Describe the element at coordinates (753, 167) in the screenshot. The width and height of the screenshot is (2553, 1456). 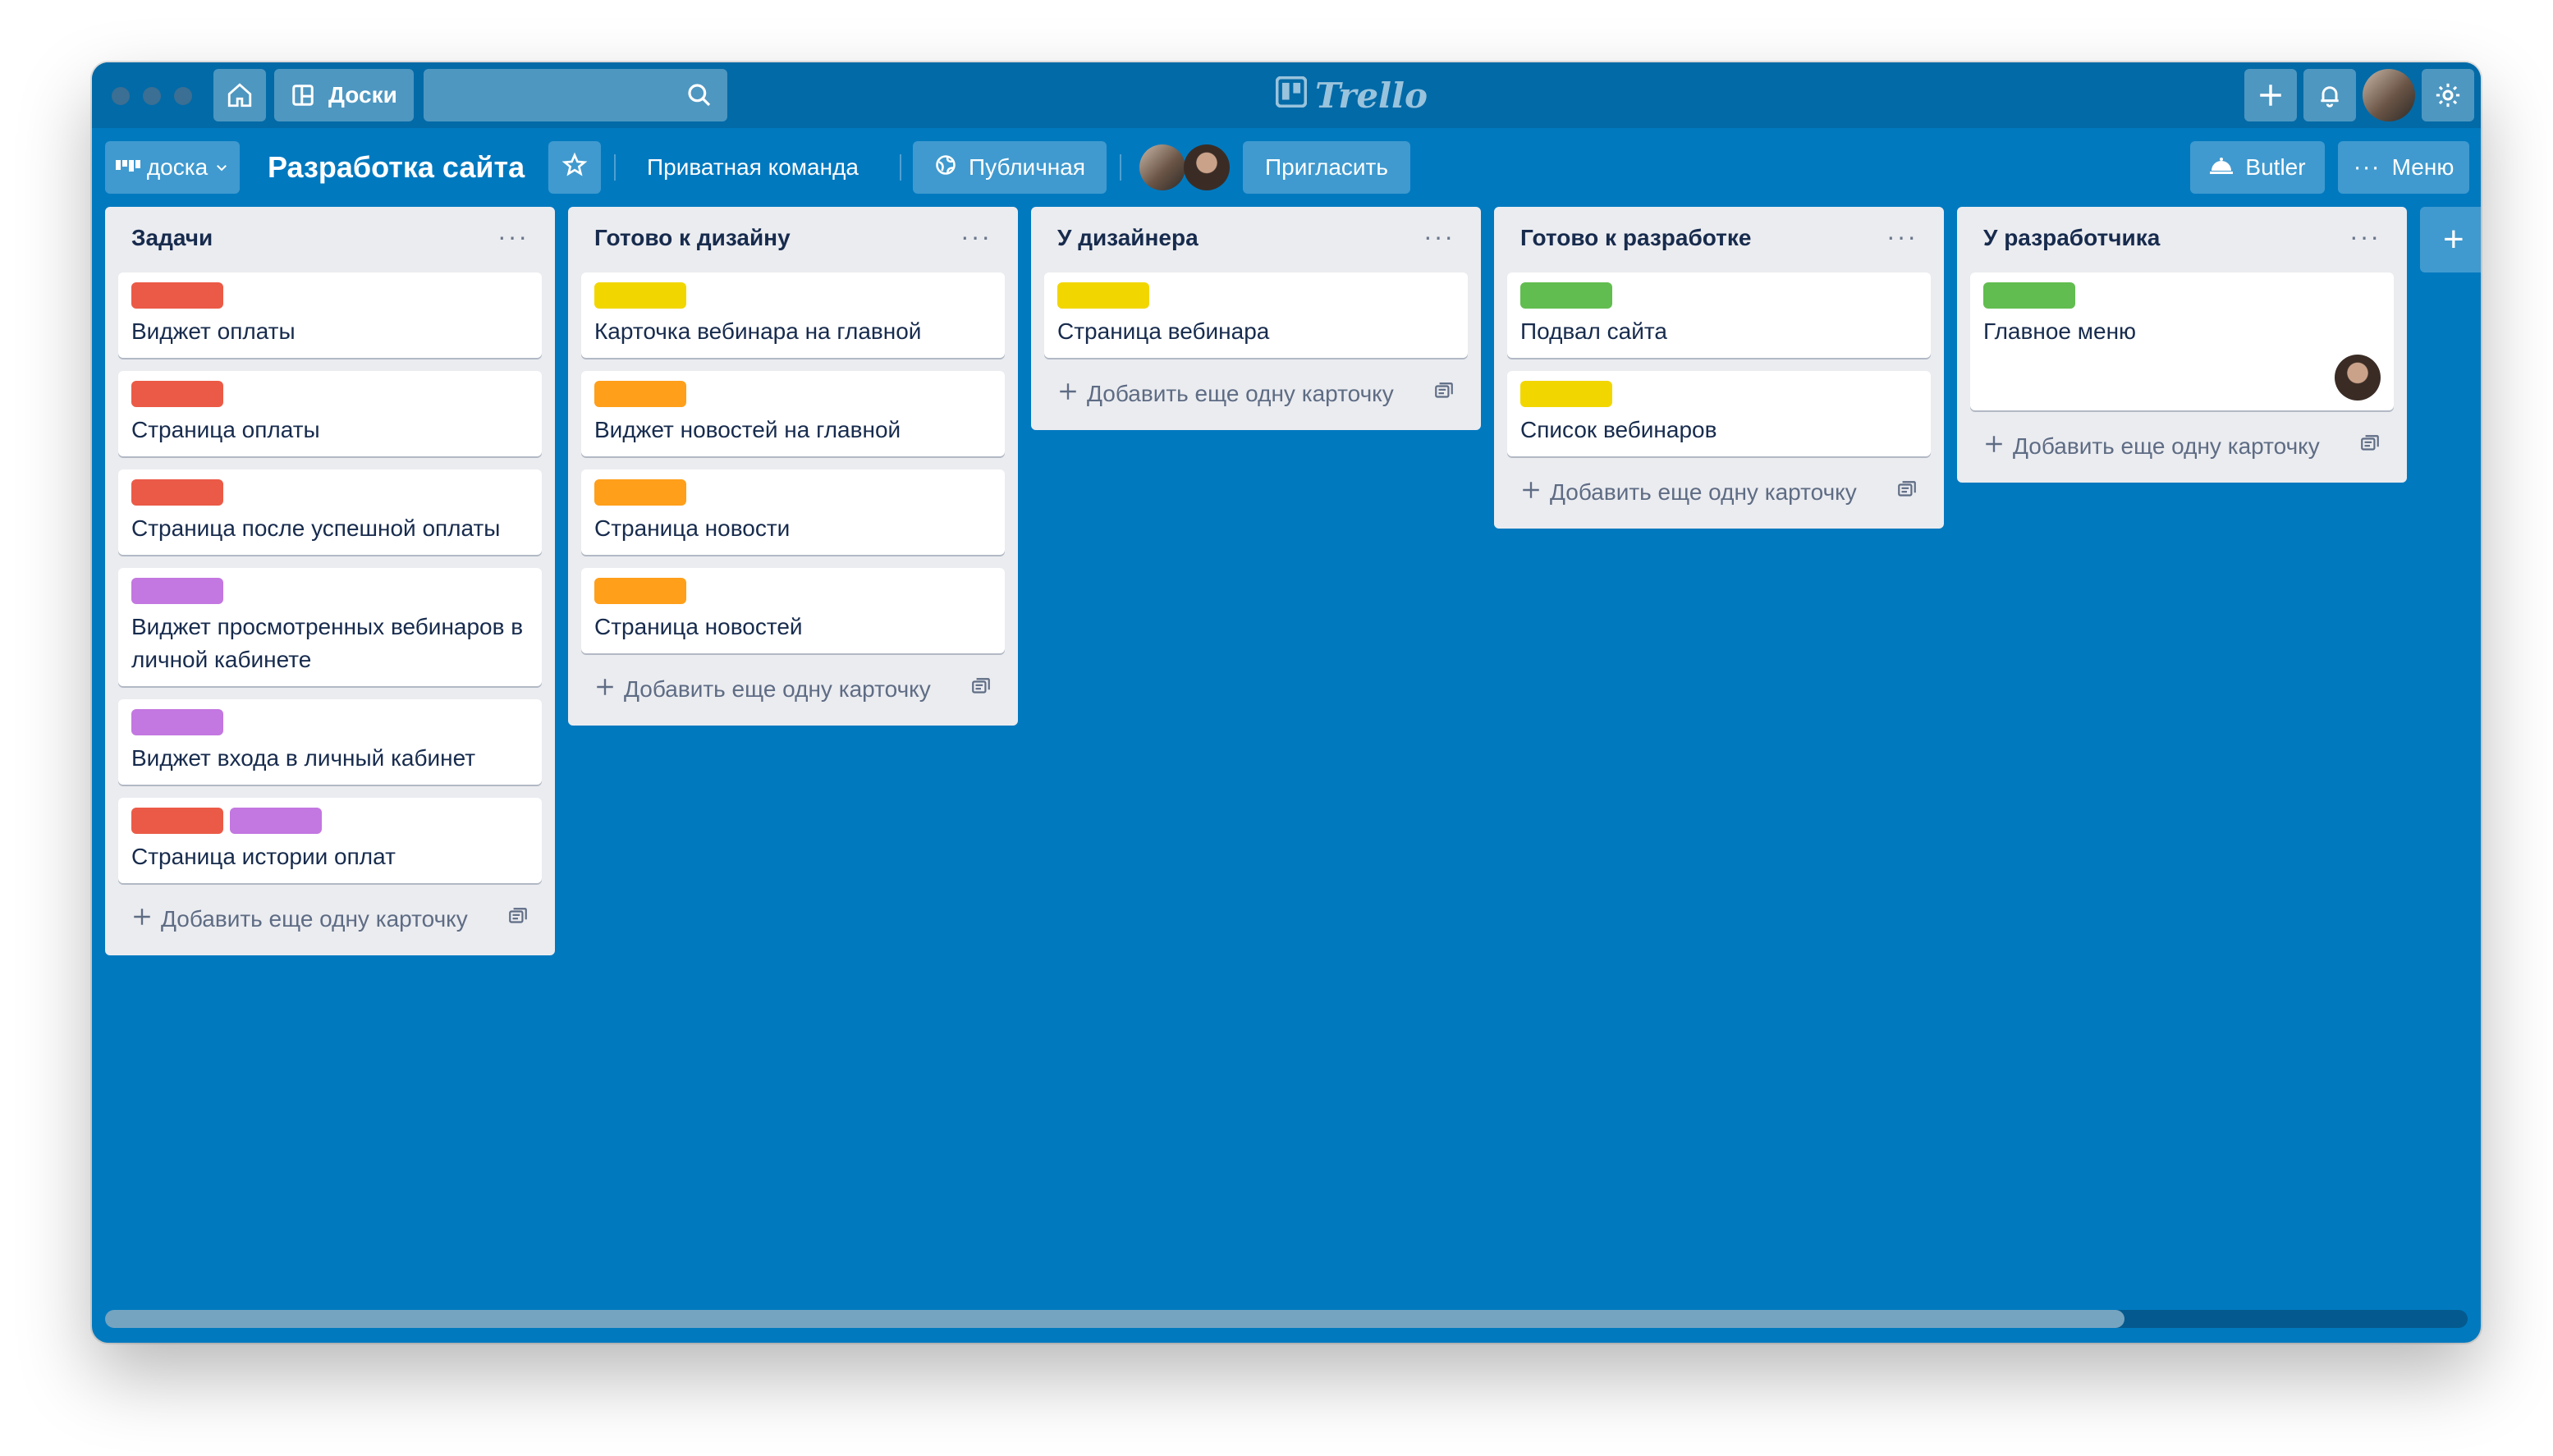
I see `team-button: Приватная команда` at that location.